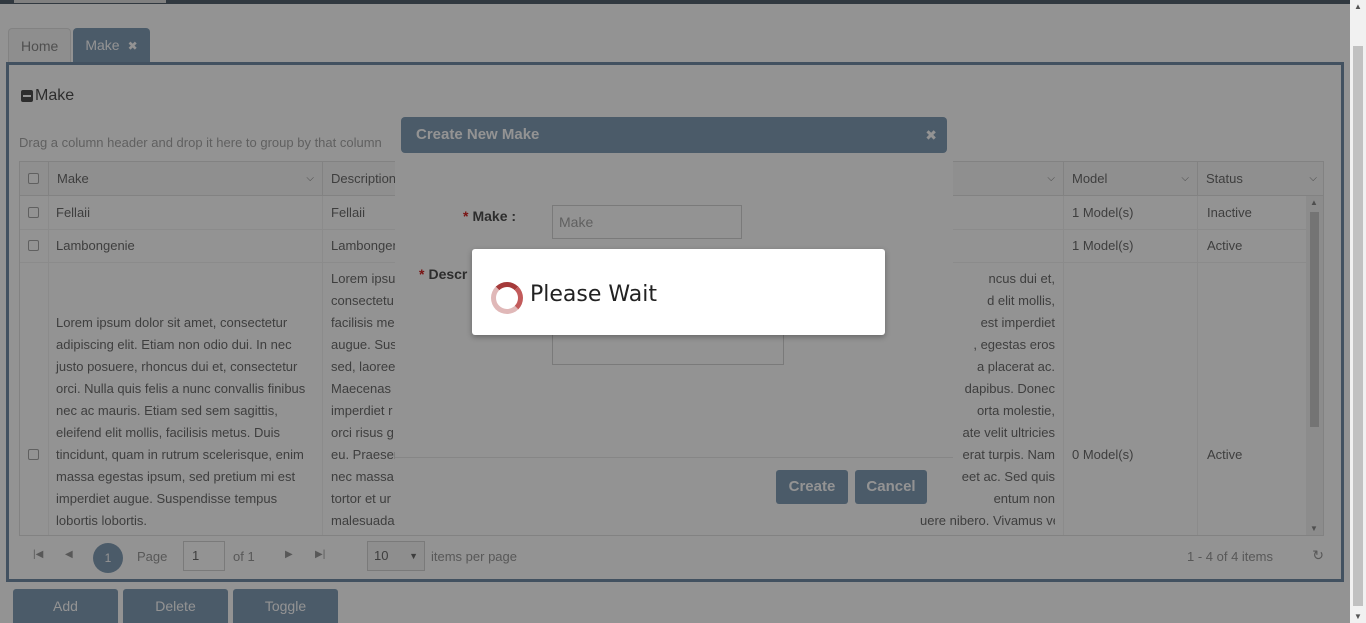 This screenshot has width=1366, height=623. What do you see at coordinates (1358, 326) in the screenshot?
I see `scroll-thumb` at bounding box center [1358, 326].